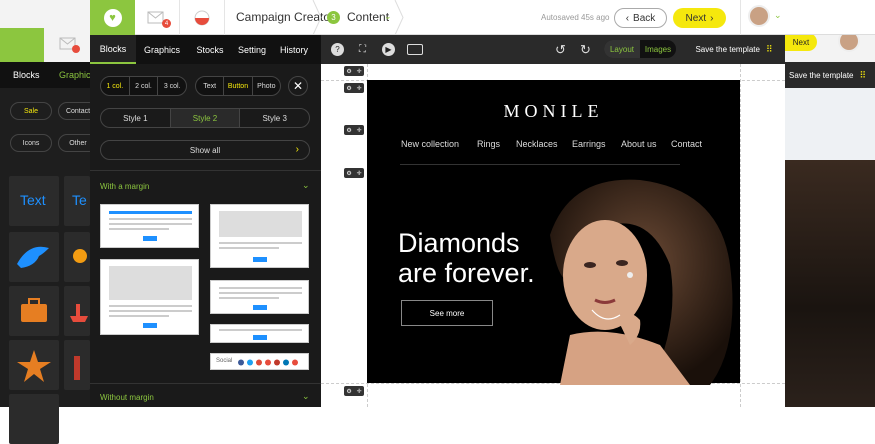 The width and height of the screenshot is (875, 444). I want to click on background-tile, so click(34, 419).